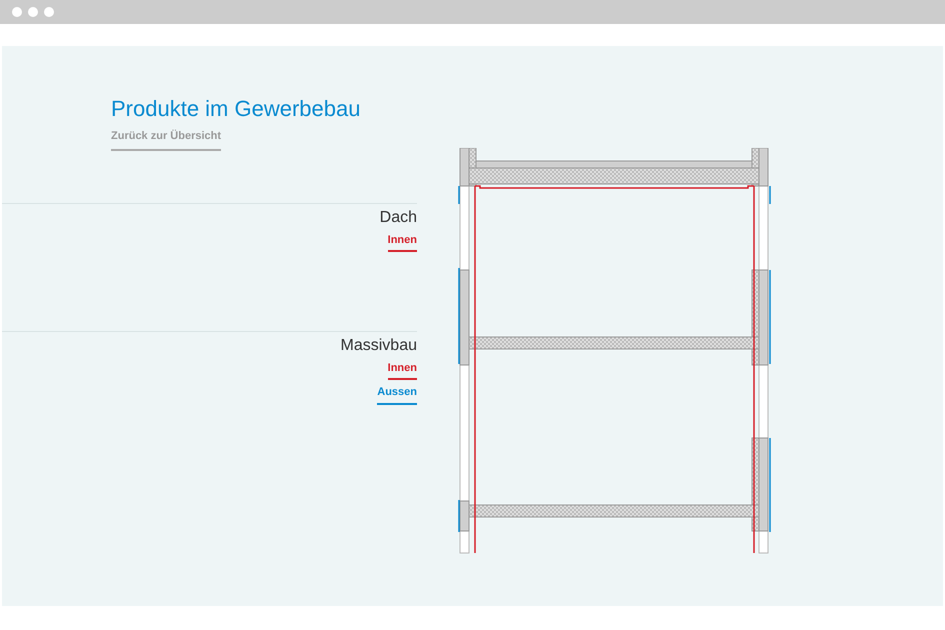  Describe the element at coordinates (378, 346) in the screenshot. I see `section-title: Massivbau` at that location.